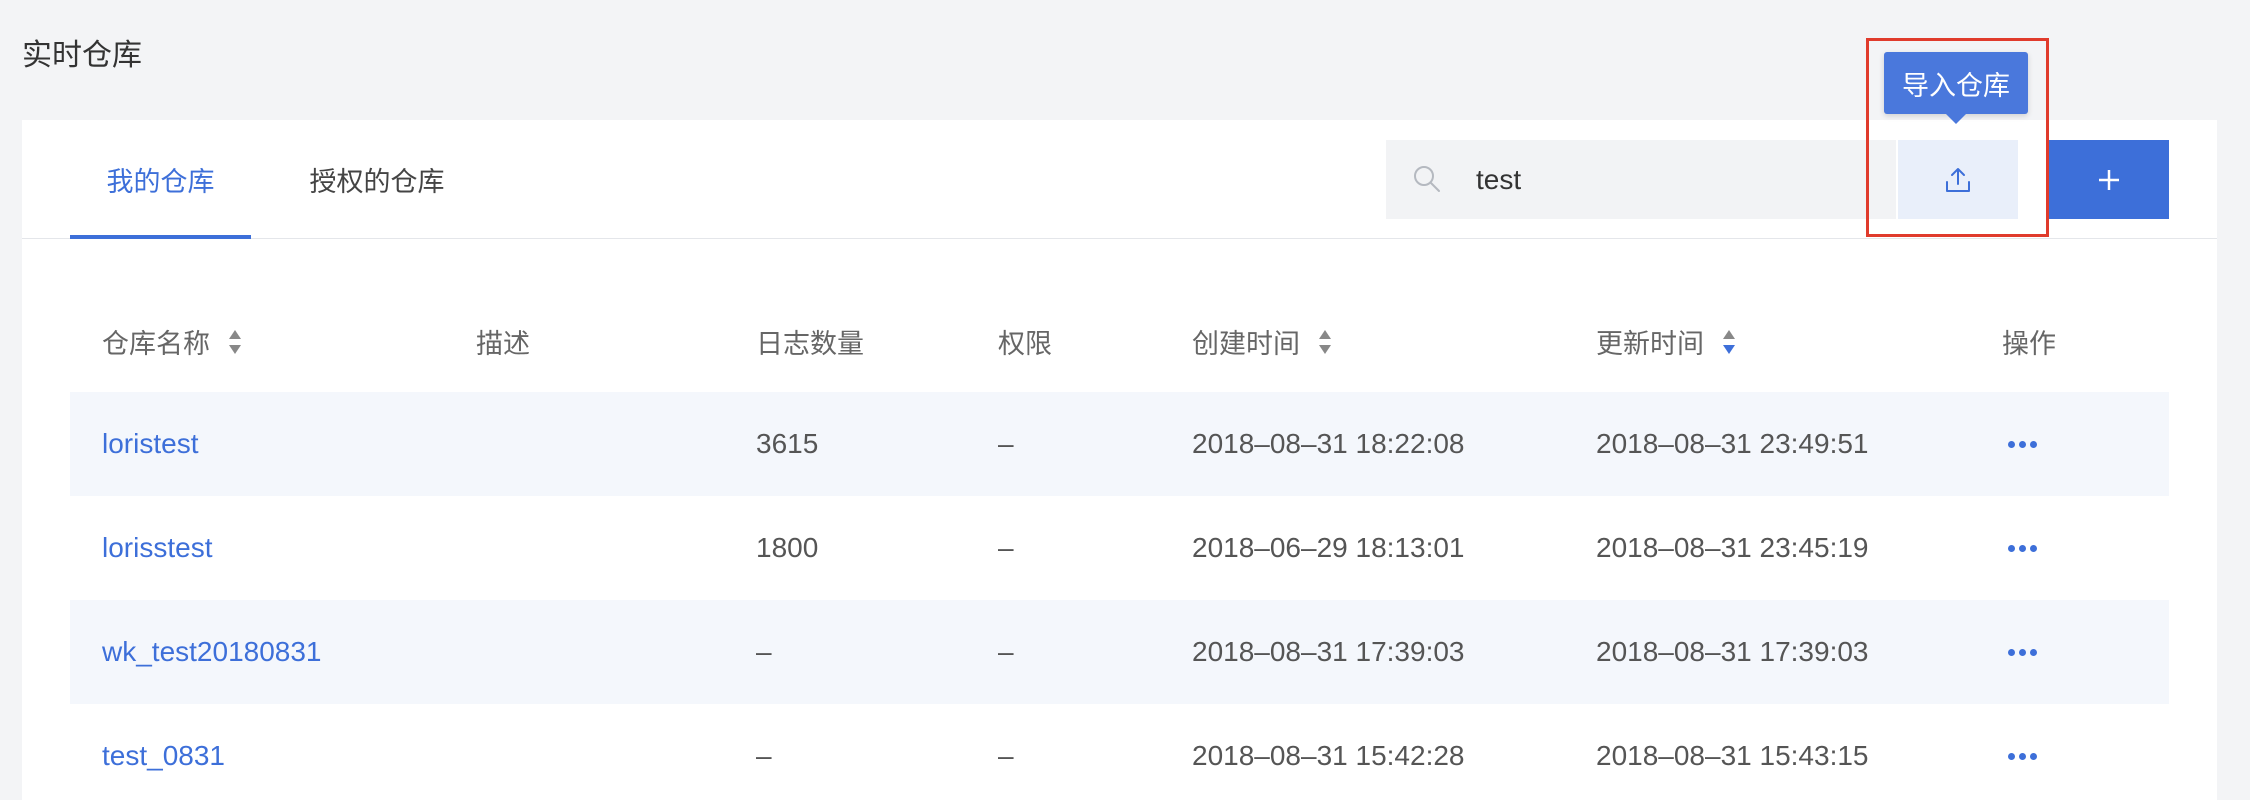  Describe the element at coordinates (1427, 179) in the screenshot. I see `search-icon` at that location.